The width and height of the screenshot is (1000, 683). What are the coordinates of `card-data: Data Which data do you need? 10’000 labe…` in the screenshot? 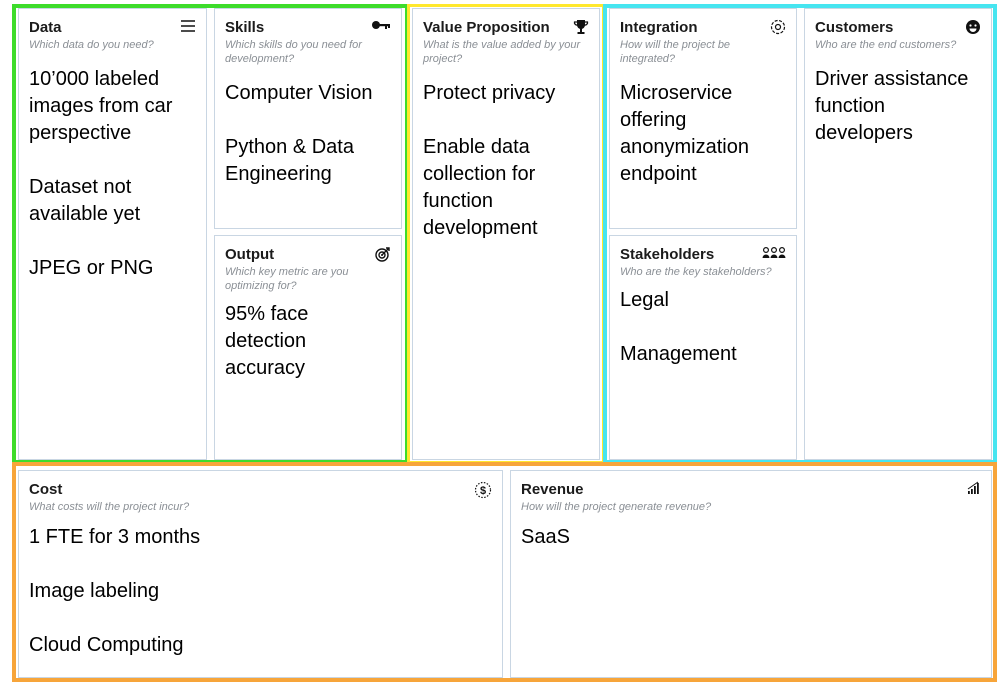 It's located at (112, 234).